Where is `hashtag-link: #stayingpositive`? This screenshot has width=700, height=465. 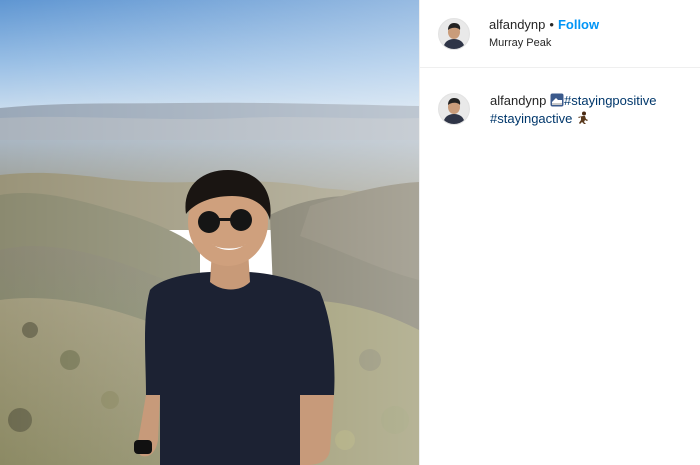 hashtag-link: #stayingpositive is located at coordinates (610, 100).